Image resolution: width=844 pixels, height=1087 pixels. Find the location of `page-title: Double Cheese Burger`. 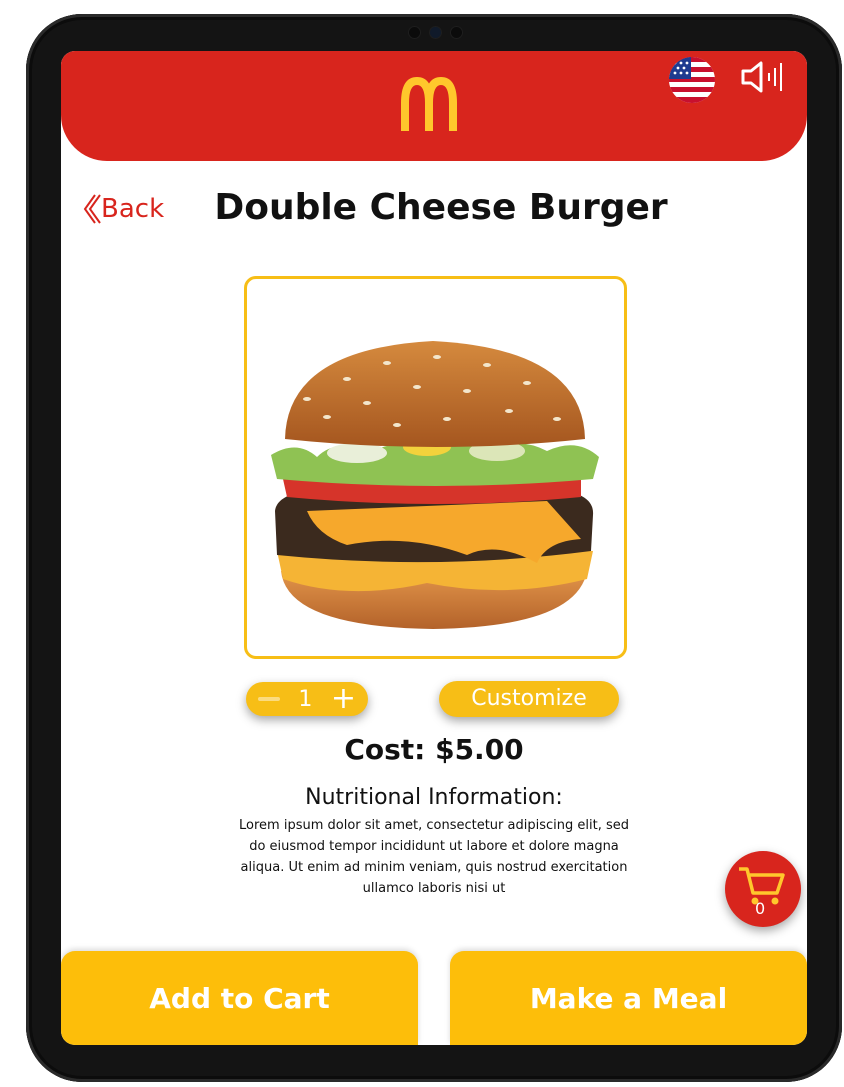

page-title: Double Cheese Burger is located at coordinates (441, 207).